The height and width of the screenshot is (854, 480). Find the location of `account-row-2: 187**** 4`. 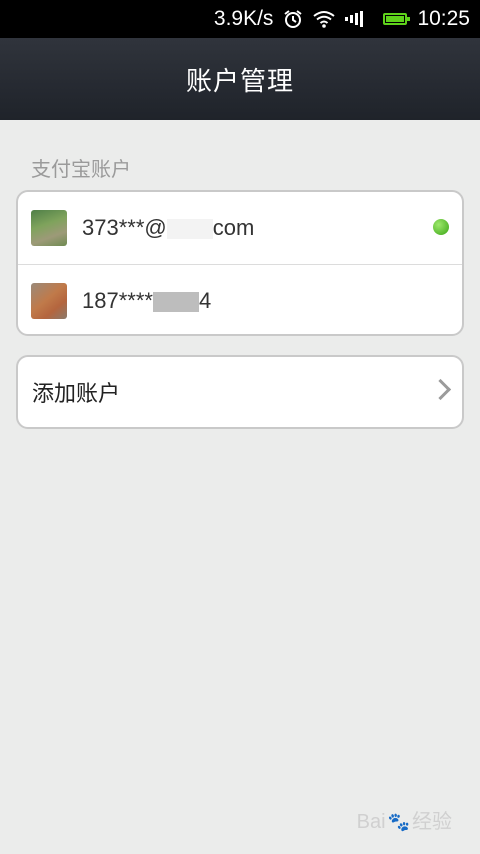

account-row-2: 187**** 4 is located at coordinates (240, 299).